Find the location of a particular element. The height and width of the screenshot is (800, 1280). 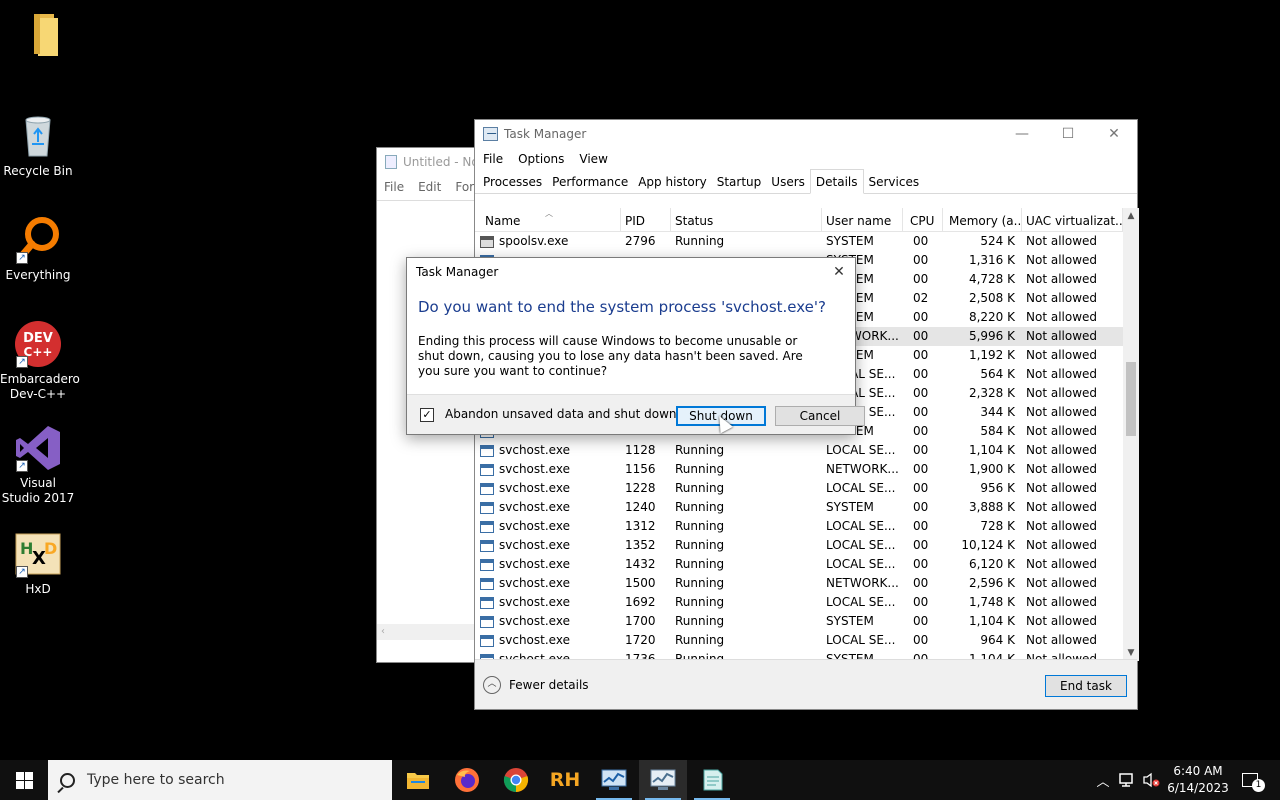

abandon-data-checkbox-label: Abandon unsaved data and shut down. is located at coordinates (562, 414).